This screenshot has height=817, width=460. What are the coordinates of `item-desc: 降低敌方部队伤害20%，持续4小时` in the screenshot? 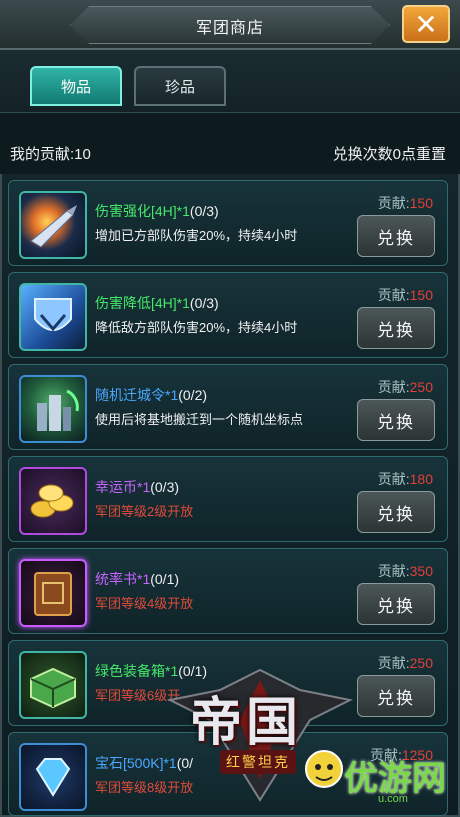 It's located at (196, 327).